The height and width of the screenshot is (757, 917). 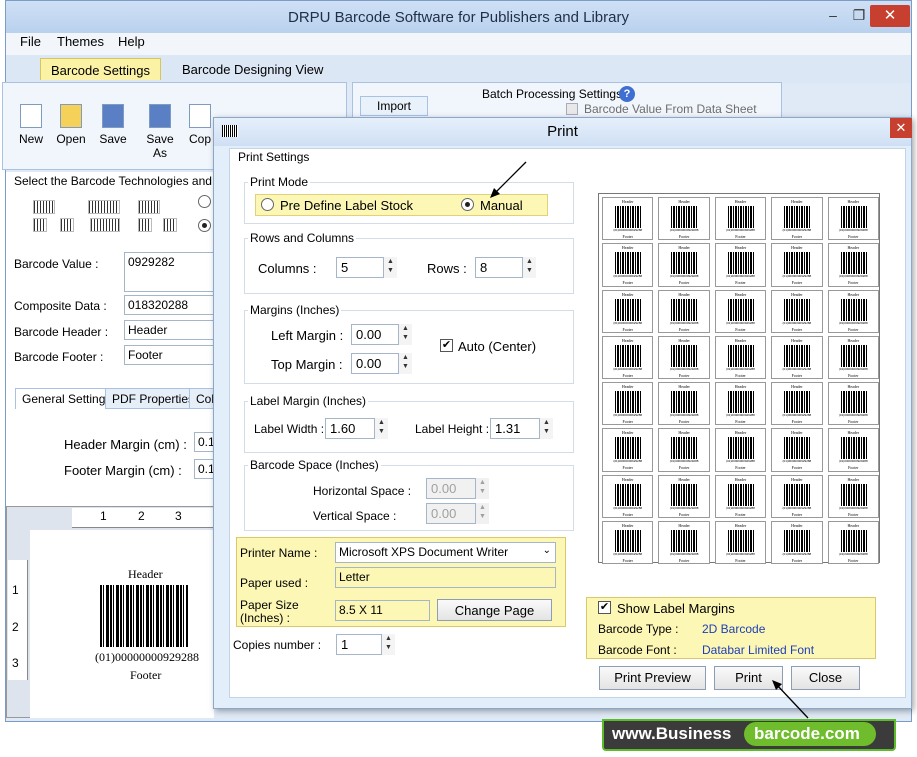 I want to click on change-page-button: Change Page, so click(x=494, y=610).